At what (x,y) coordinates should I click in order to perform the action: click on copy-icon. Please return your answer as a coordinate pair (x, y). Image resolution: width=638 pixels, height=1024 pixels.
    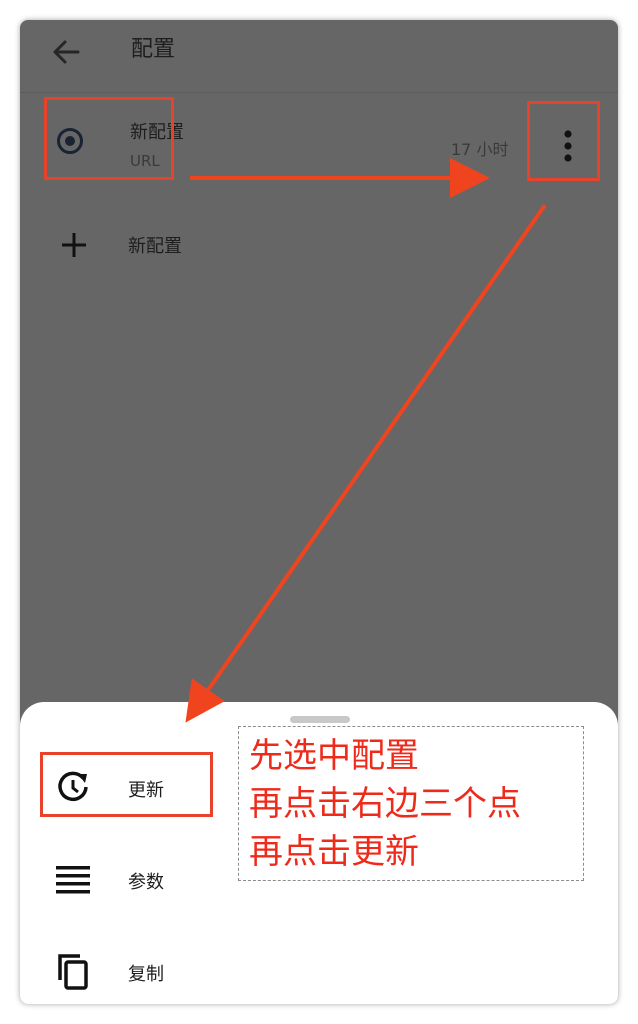
    Looking at the image, I should click on (73, 972).